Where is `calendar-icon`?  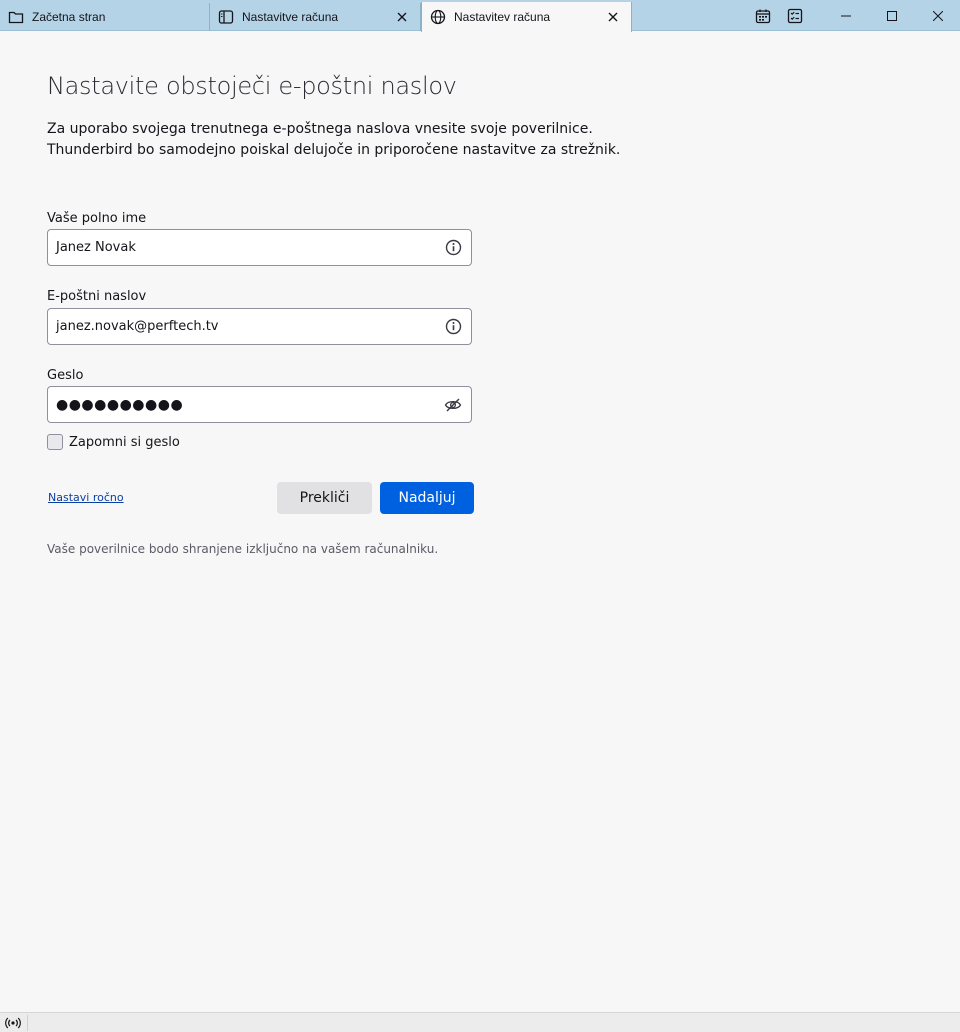
calendar-icon is located at coordinates (763, 15).